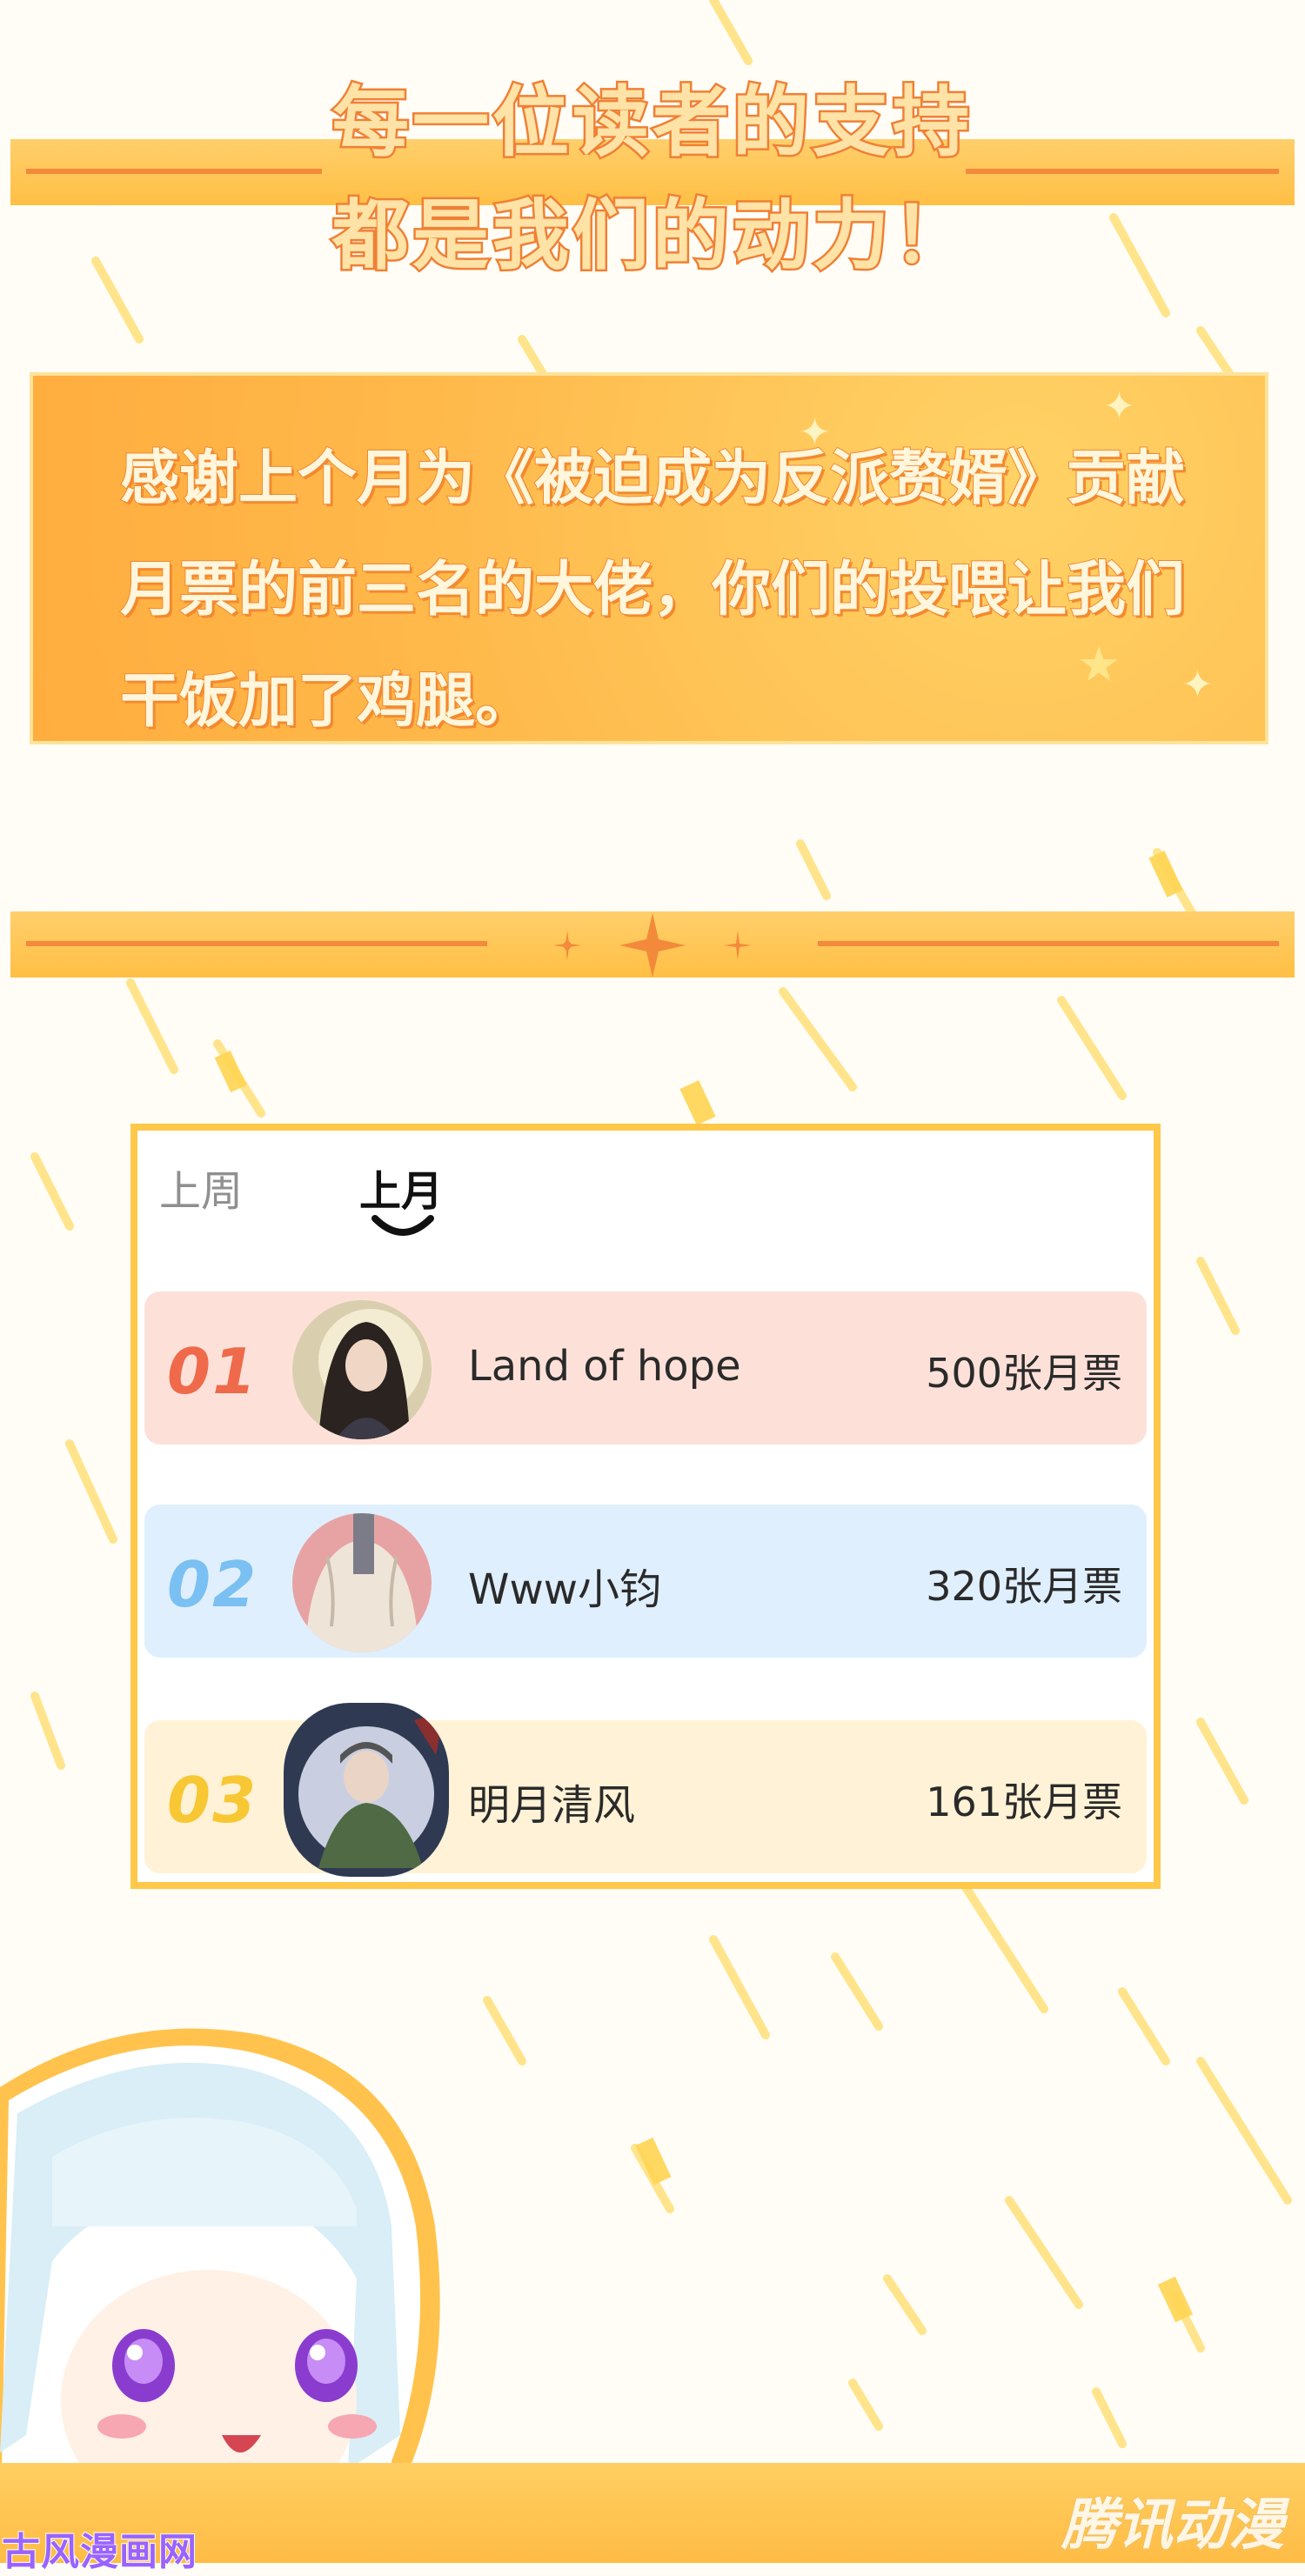  What do you see at coordinates (1024, 1373) in the screenshot?
I see `vote-count: 500张月票` at bounding box center [1024, 1373].